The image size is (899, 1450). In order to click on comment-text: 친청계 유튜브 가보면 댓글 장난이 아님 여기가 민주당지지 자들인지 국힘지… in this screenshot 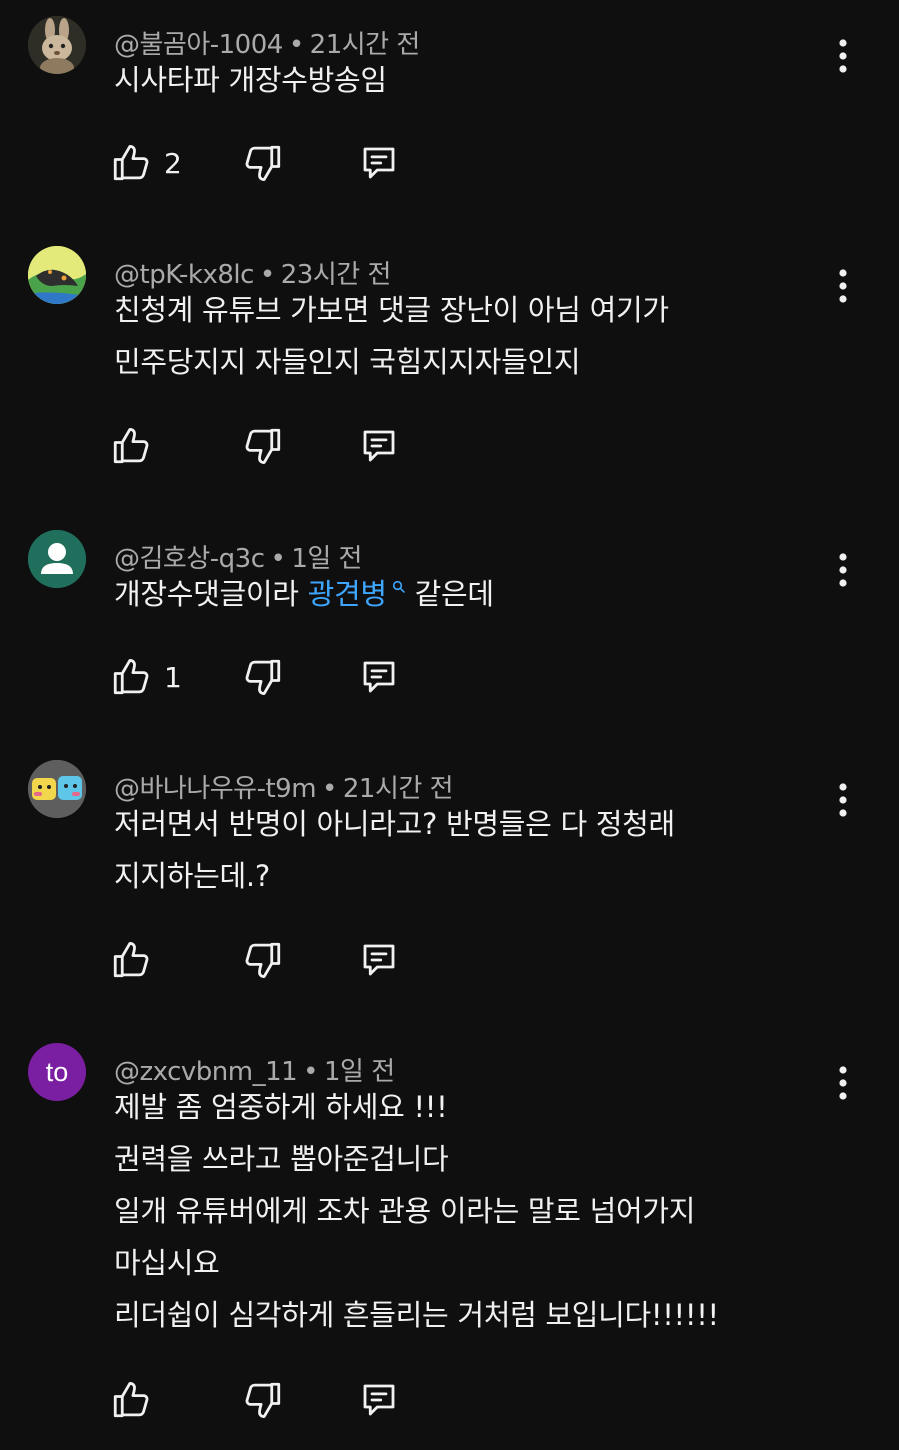, I will do `click(454, 336)`.